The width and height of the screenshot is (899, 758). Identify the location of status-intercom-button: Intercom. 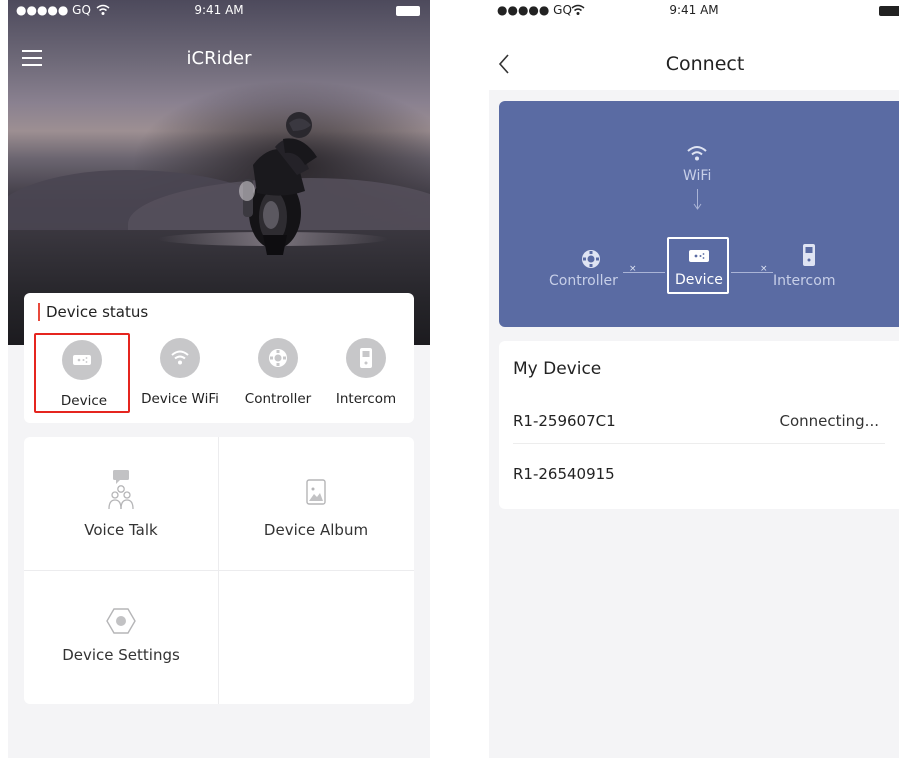
(366, 373).